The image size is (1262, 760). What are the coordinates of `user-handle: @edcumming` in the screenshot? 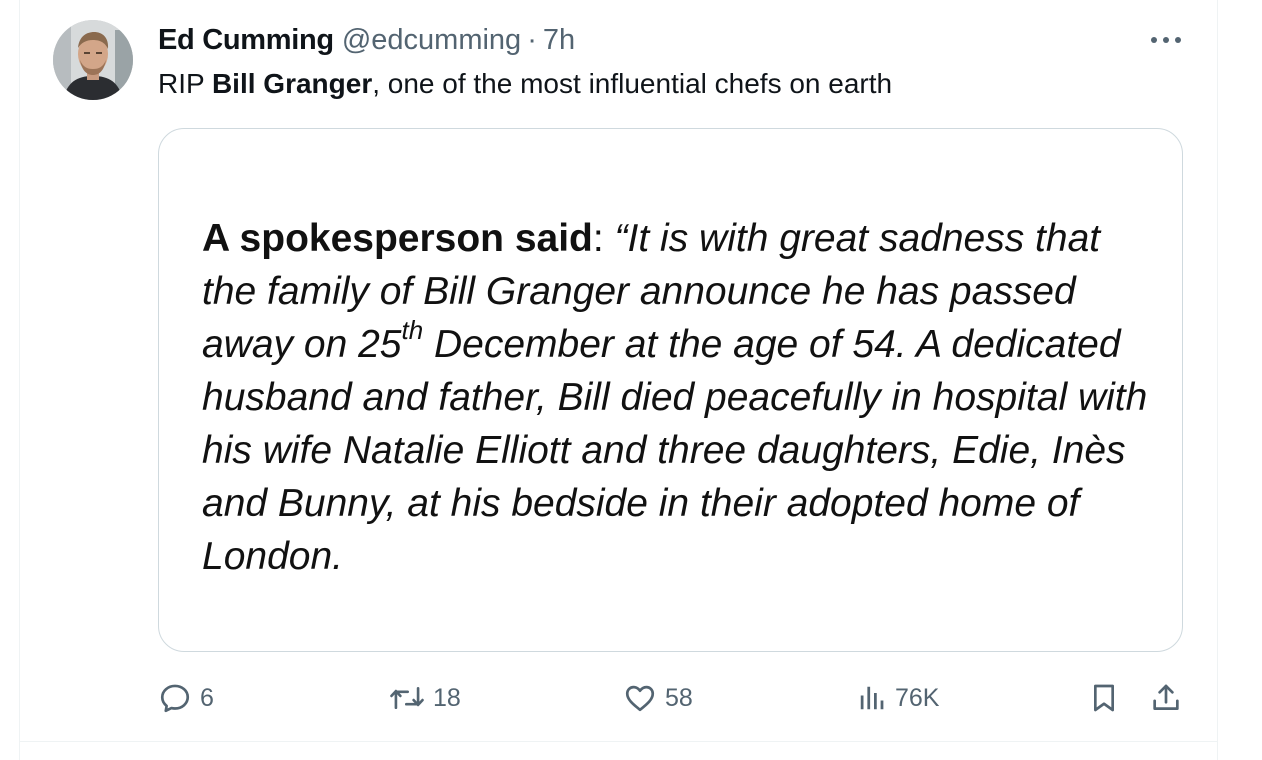 It's located at (431, 40).